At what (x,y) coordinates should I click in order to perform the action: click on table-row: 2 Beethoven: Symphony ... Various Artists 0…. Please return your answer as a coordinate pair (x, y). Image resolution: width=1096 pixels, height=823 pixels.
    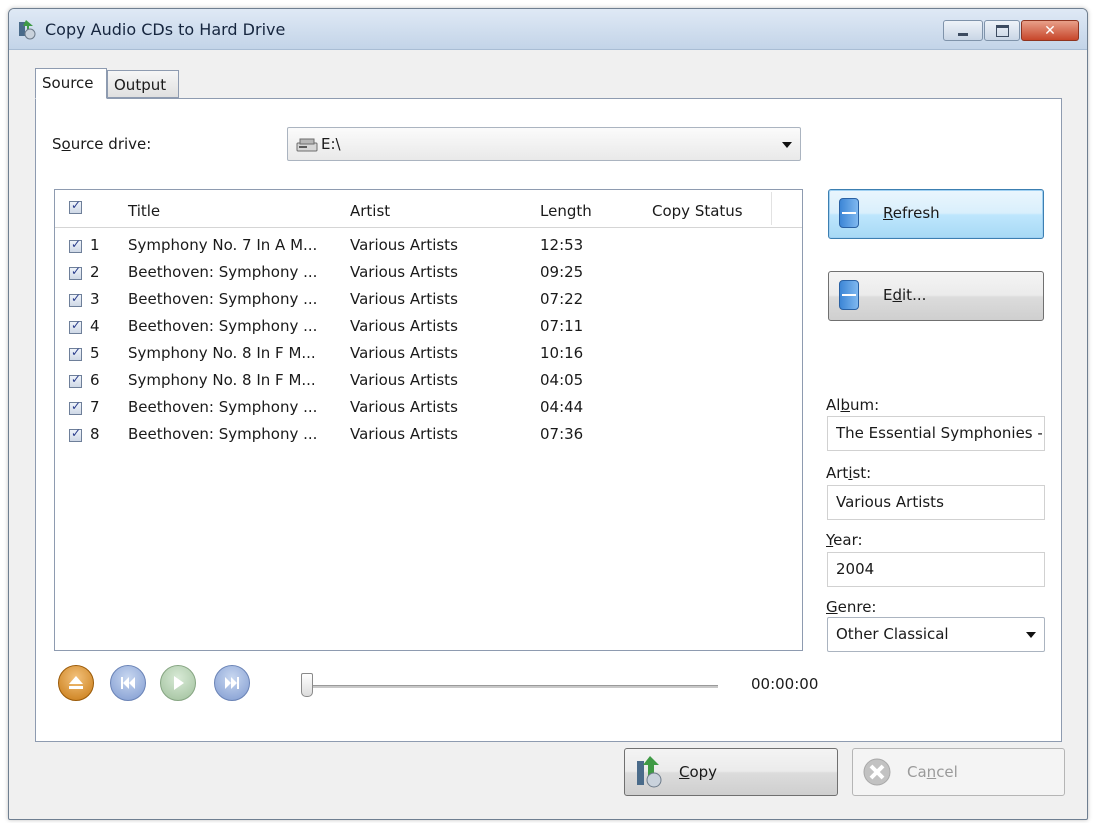
    Looking at the image, I should click on (428, 272).